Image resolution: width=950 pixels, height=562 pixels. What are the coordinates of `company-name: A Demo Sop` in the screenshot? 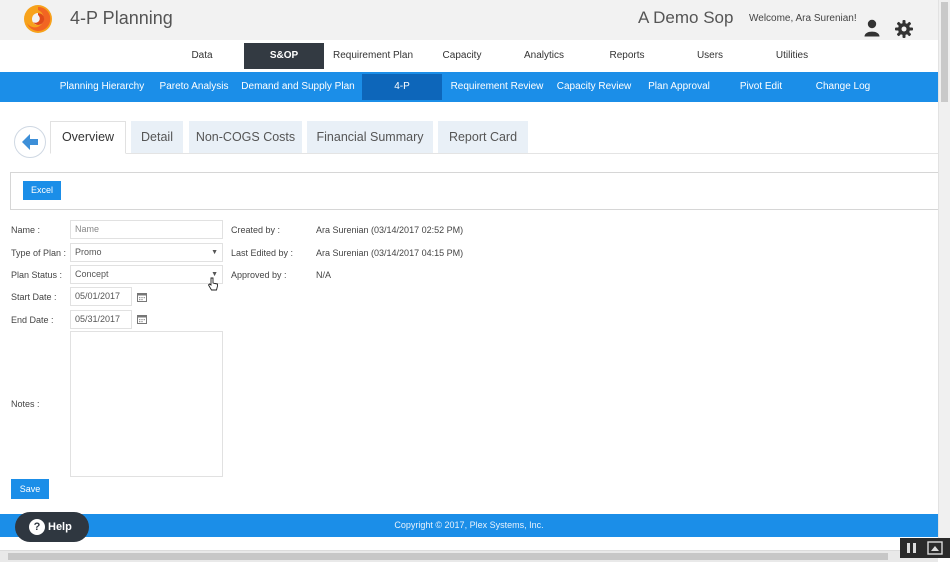 It's located at (686, 17).